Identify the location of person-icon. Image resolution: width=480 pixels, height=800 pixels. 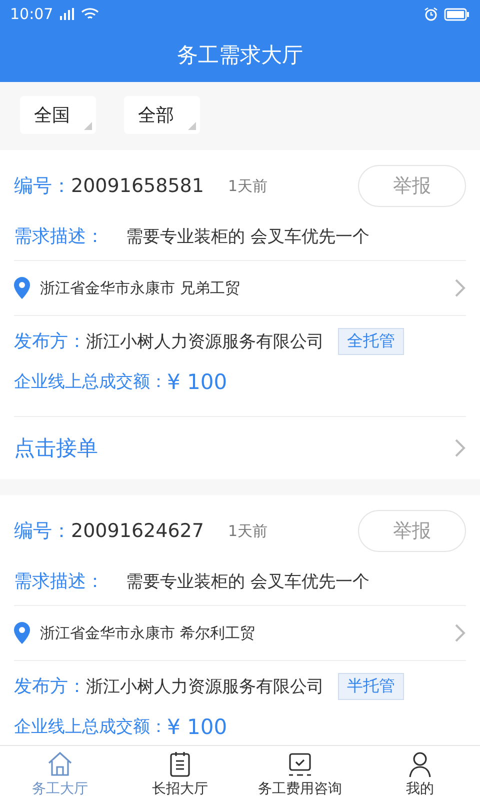
(420, 764).